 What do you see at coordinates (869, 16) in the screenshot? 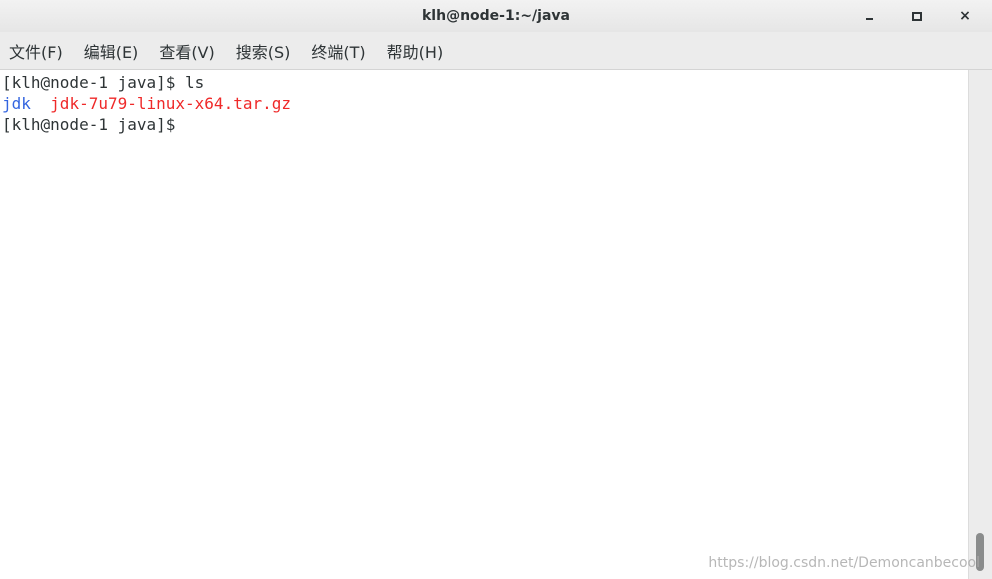
I see `minimize-button` at bounding box center [869, 16].